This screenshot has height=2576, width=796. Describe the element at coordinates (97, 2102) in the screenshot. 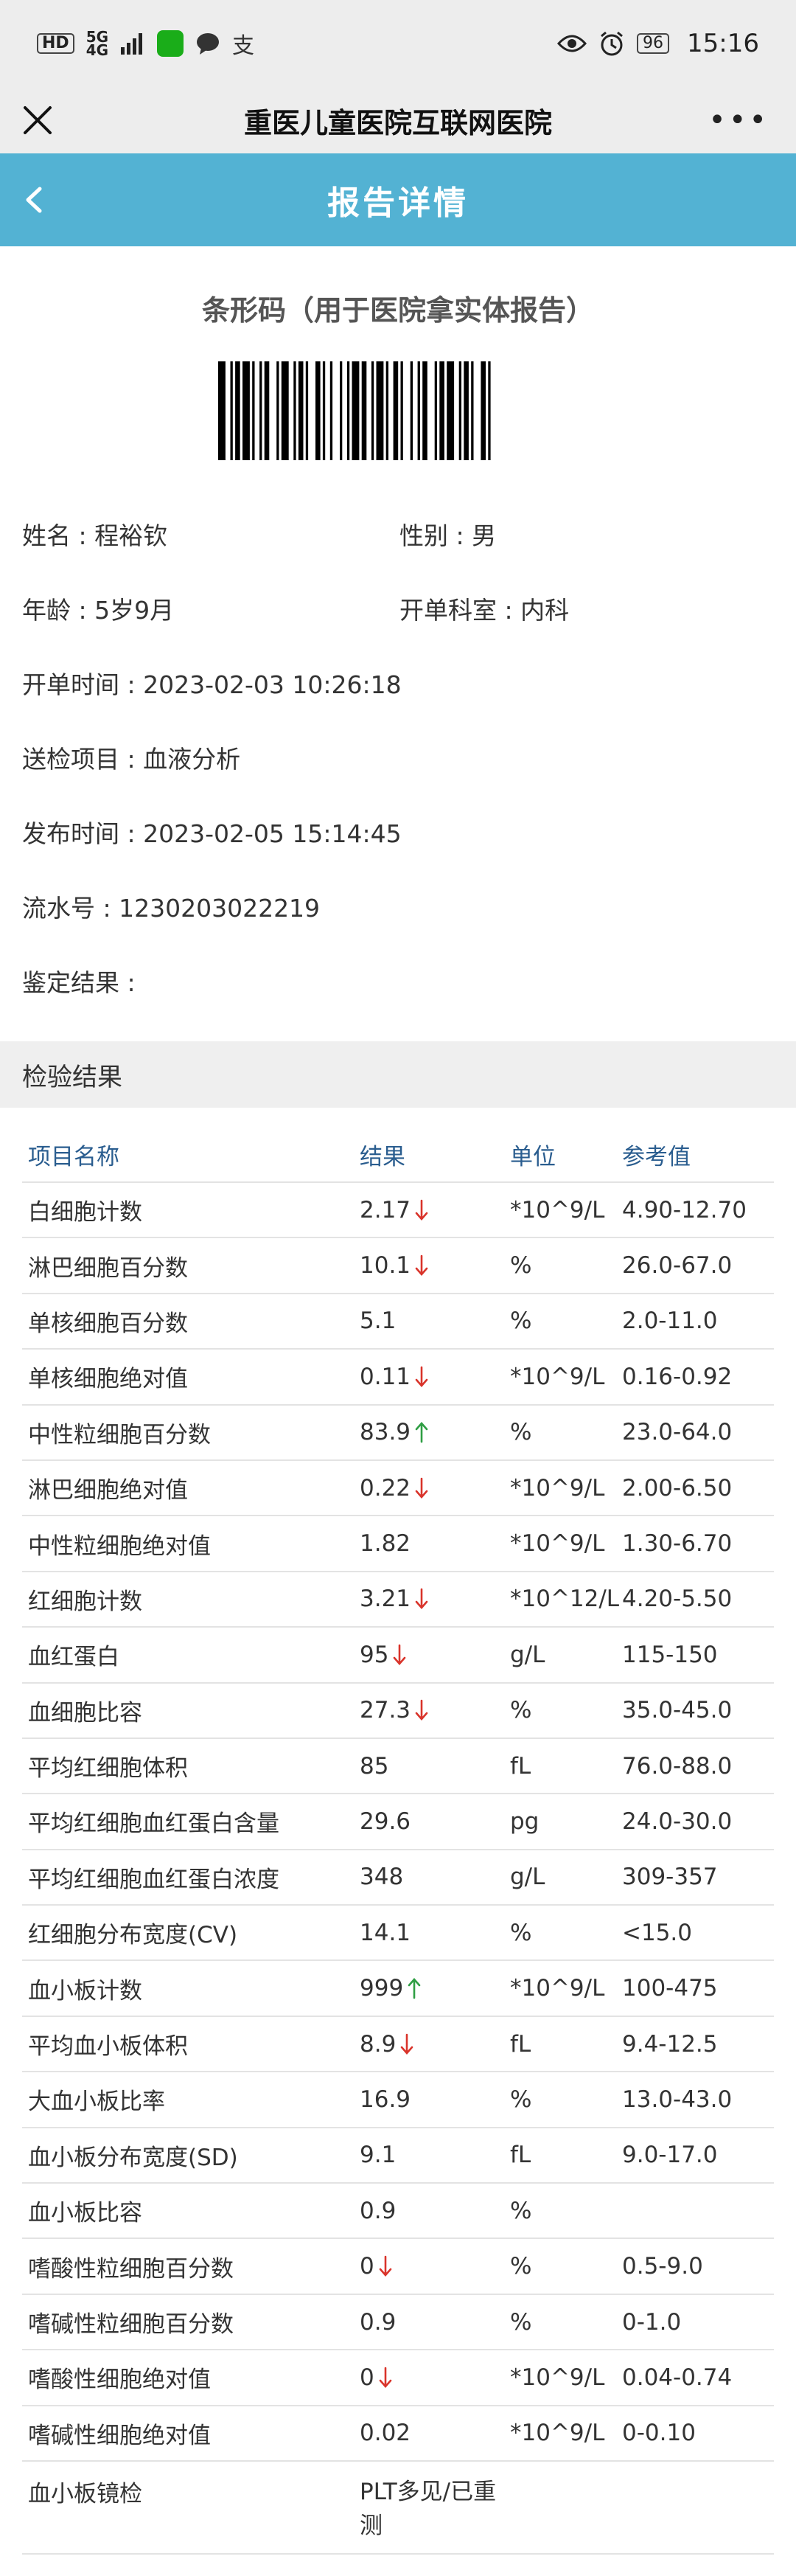

I see `cell-name: 大血小板比率` at that location.